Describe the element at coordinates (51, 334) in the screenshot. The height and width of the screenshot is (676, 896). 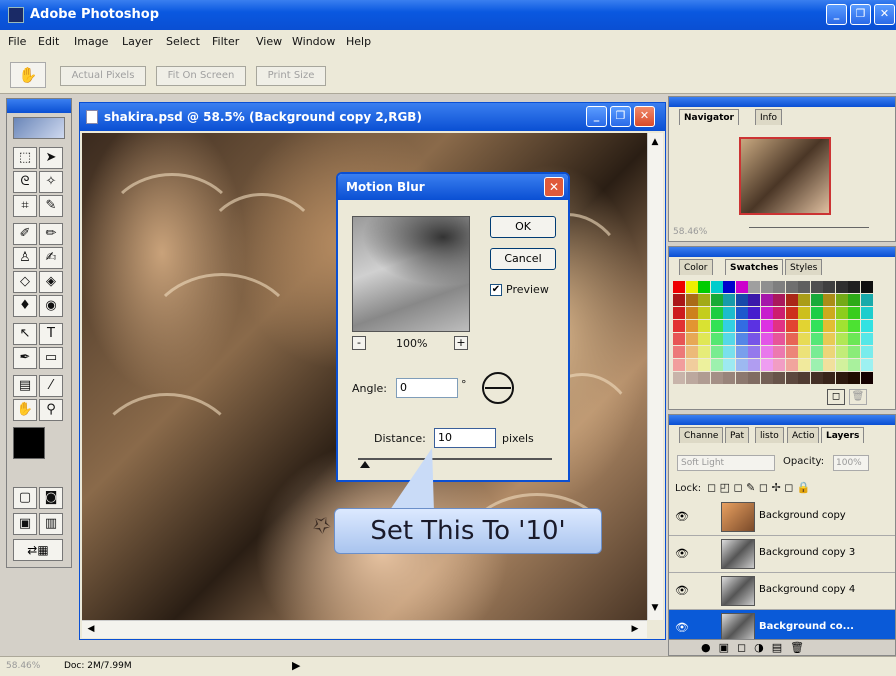
I see `type-tool-icon: T` at that location.